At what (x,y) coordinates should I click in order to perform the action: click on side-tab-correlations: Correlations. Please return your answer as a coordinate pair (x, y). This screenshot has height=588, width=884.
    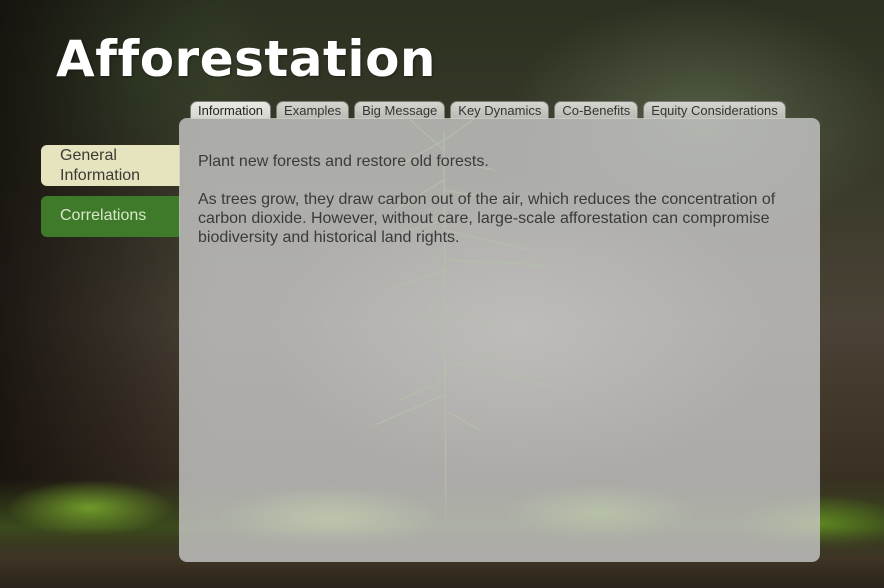
    Looking at the image, I should click on (110, 216).